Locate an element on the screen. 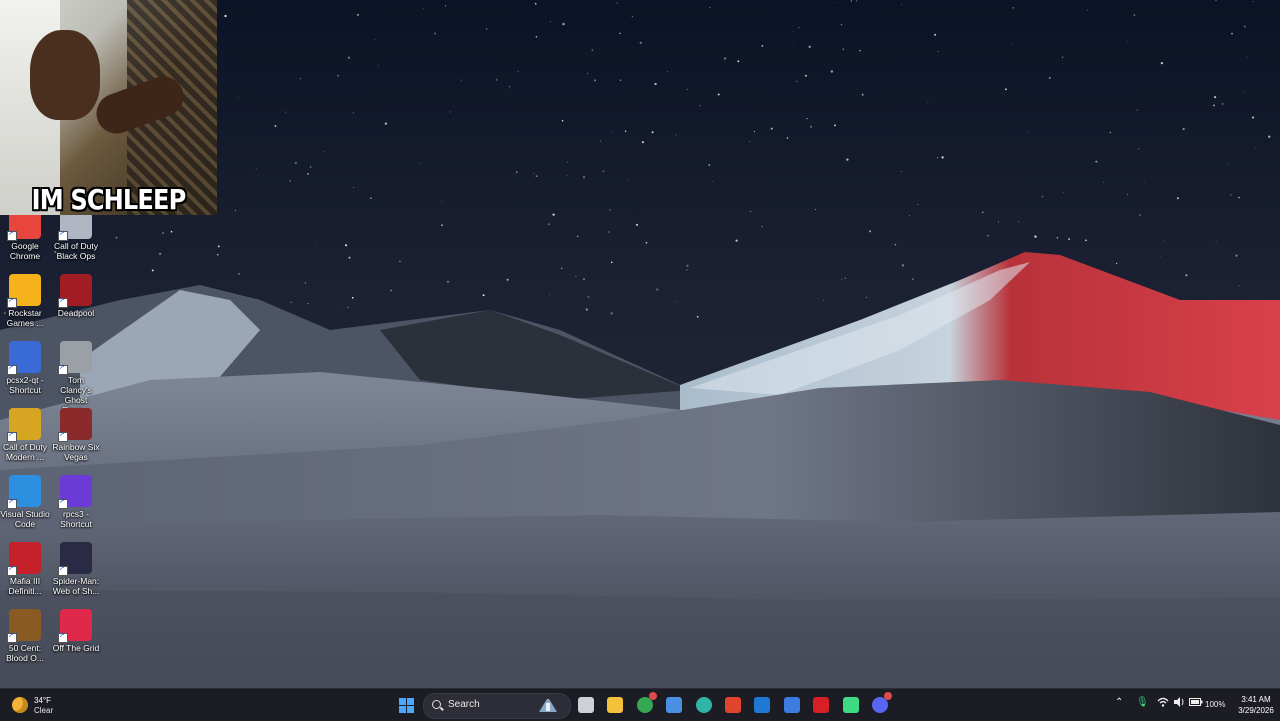 The height and width of the screenshot is (721, 1280). desktop-icon-label: Rainbow Six Vegas is located at coordinates (76, 452).